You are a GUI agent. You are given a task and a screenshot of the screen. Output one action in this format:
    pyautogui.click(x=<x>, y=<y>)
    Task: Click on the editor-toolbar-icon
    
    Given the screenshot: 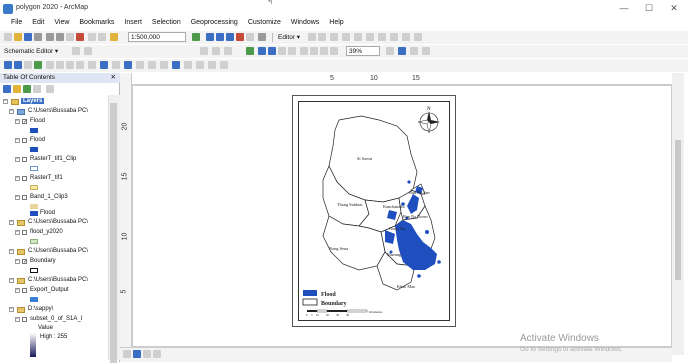 What is the action you would take?
    pyautogui.click(x=196, y=37)
    